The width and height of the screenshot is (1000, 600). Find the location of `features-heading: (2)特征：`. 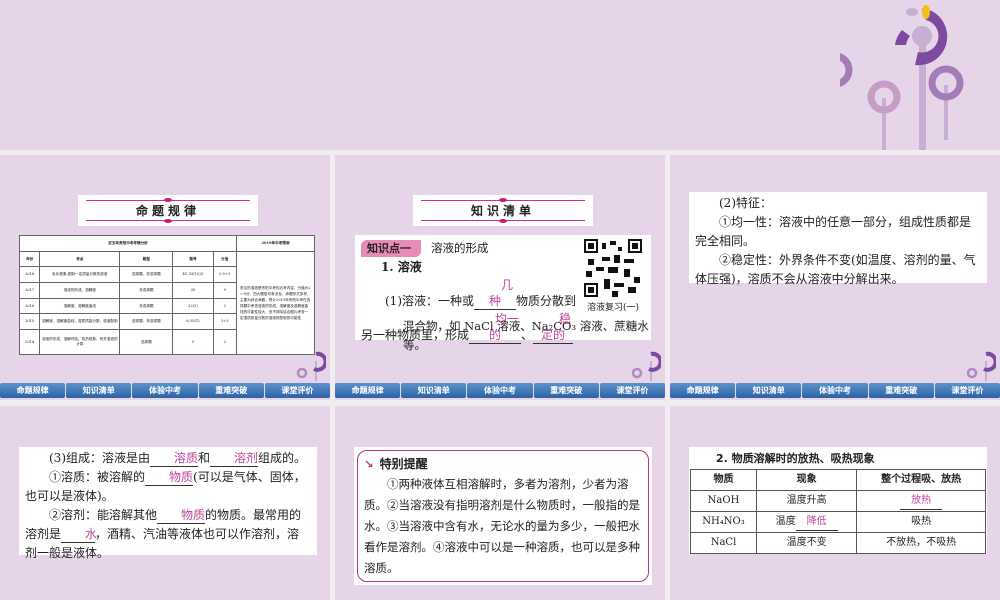

features-heading: (2)特征： is located at coordinates (745, 203).